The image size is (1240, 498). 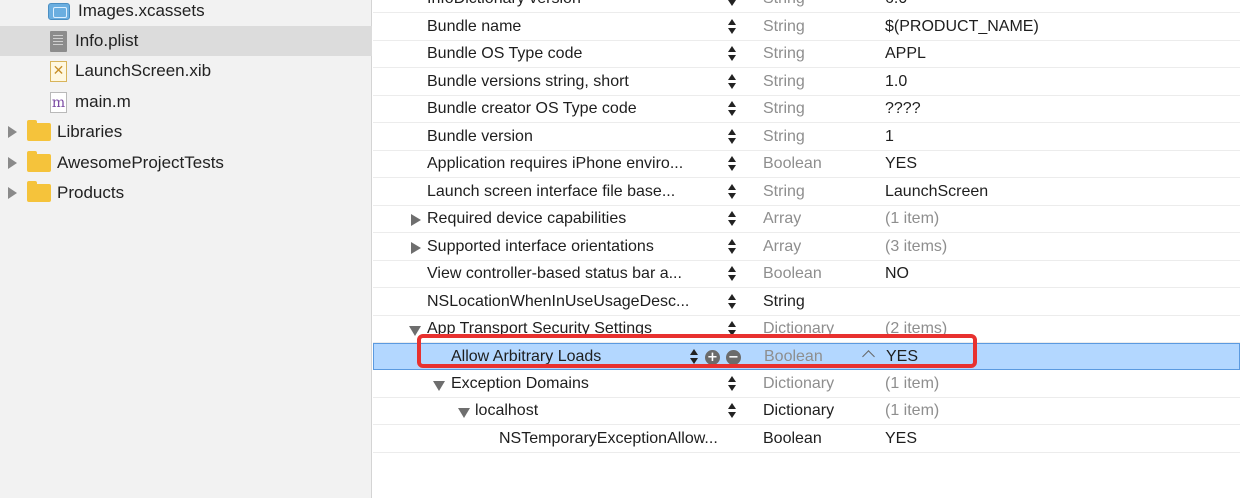 I want to click on add-row-button: +, so click(x=712, y=357).